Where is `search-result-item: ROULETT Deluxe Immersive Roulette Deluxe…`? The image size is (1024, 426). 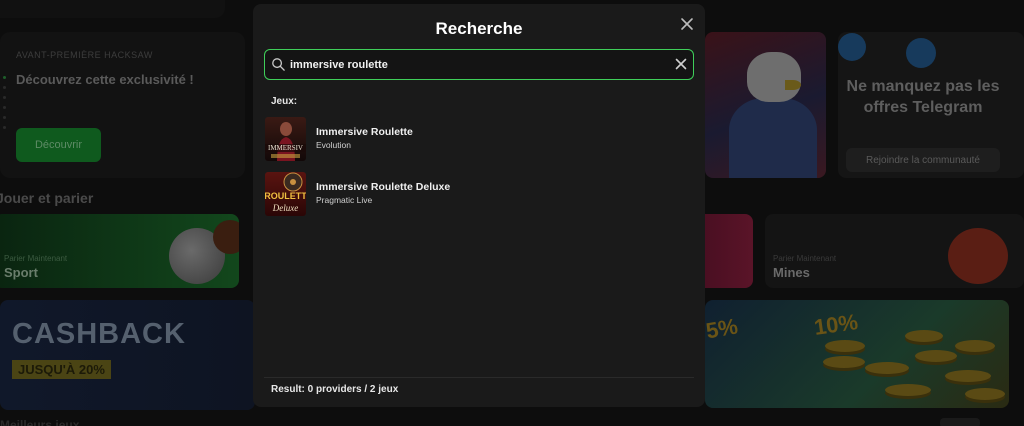
search-result-item: ROULETT Deluxe Immersive Roulette Deluxe… is located at coordinates (480, 196).